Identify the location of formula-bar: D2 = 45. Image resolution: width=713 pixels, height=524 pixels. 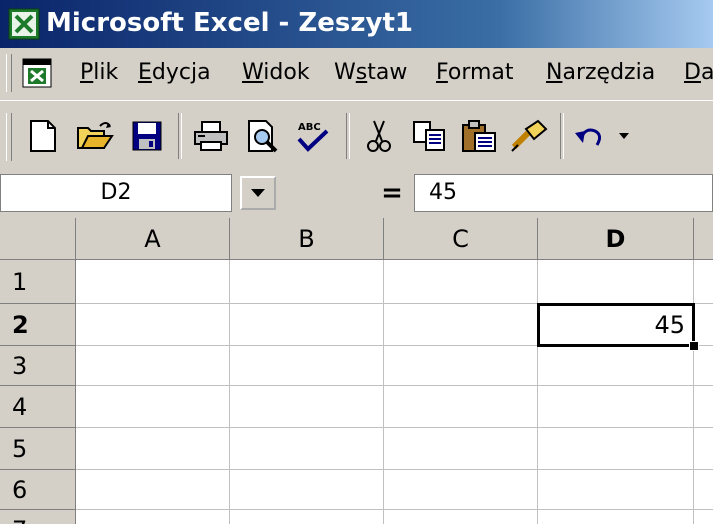
(356, 194).